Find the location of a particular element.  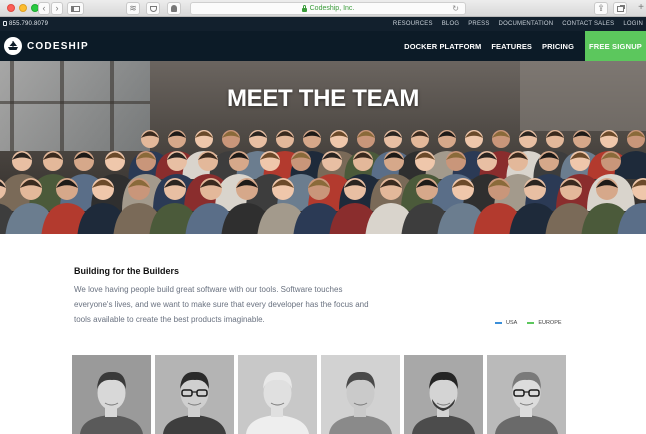

new-tab-button: + is located at coordinates (641, 8).